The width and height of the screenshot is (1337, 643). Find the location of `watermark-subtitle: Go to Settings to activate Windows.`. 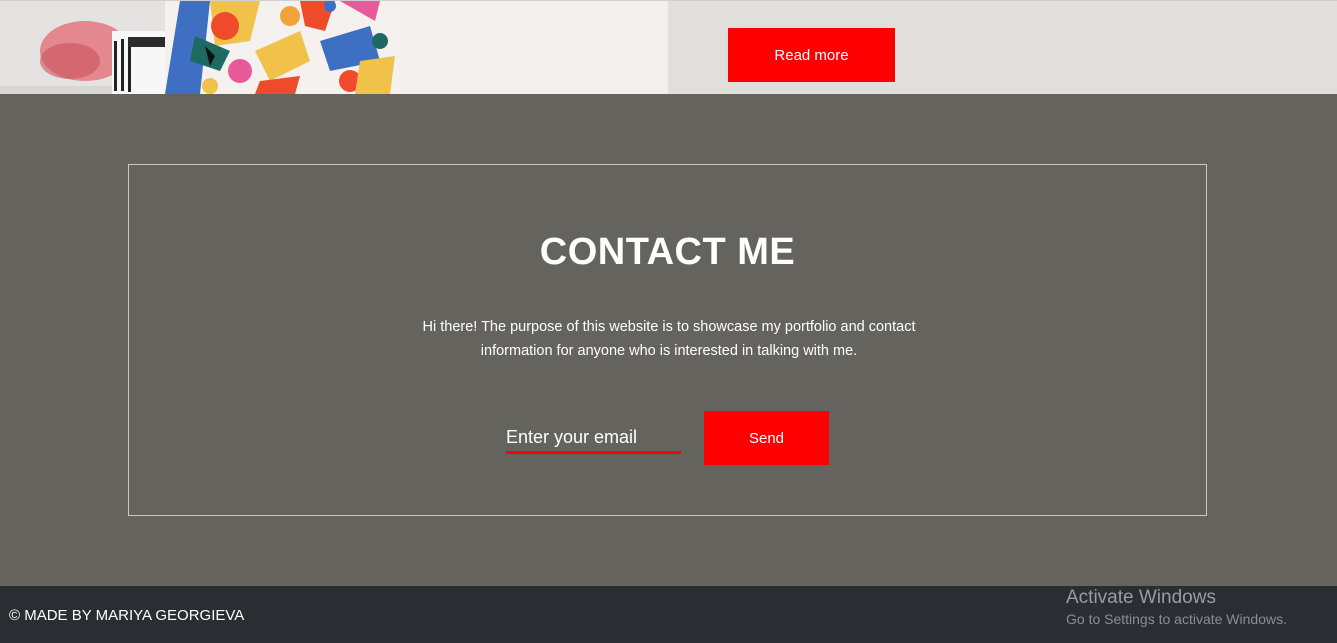

watermark-subtitle: Go to Settings to activate Windows. is located at coordinates (1176, 619).